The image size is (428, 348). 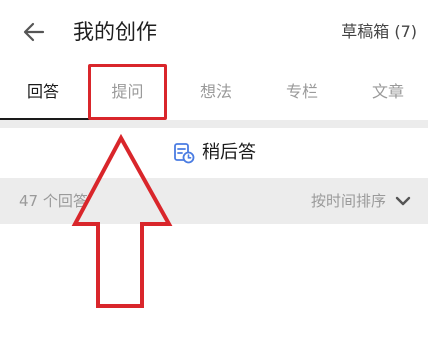 I want to click on sort-selector: 按时间排序, so click(x=348, y=201).